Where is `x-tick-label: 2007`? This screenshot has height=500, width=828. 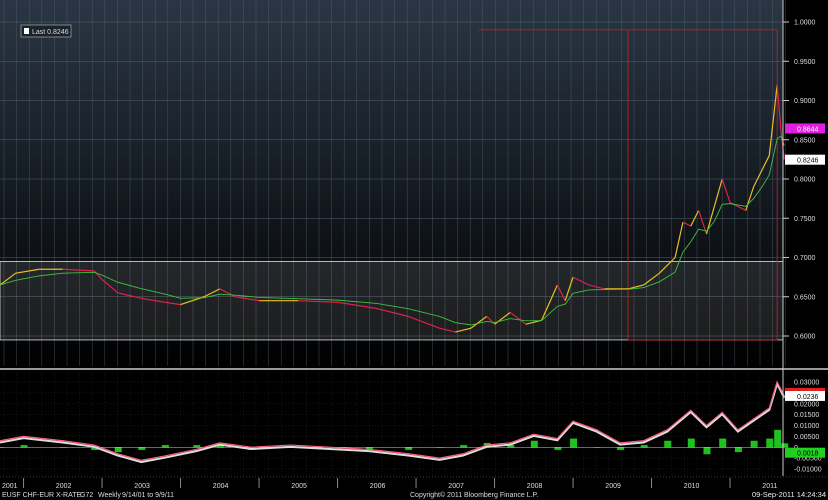 x-tick-label: 2007 is located at coordinates (456, 486).